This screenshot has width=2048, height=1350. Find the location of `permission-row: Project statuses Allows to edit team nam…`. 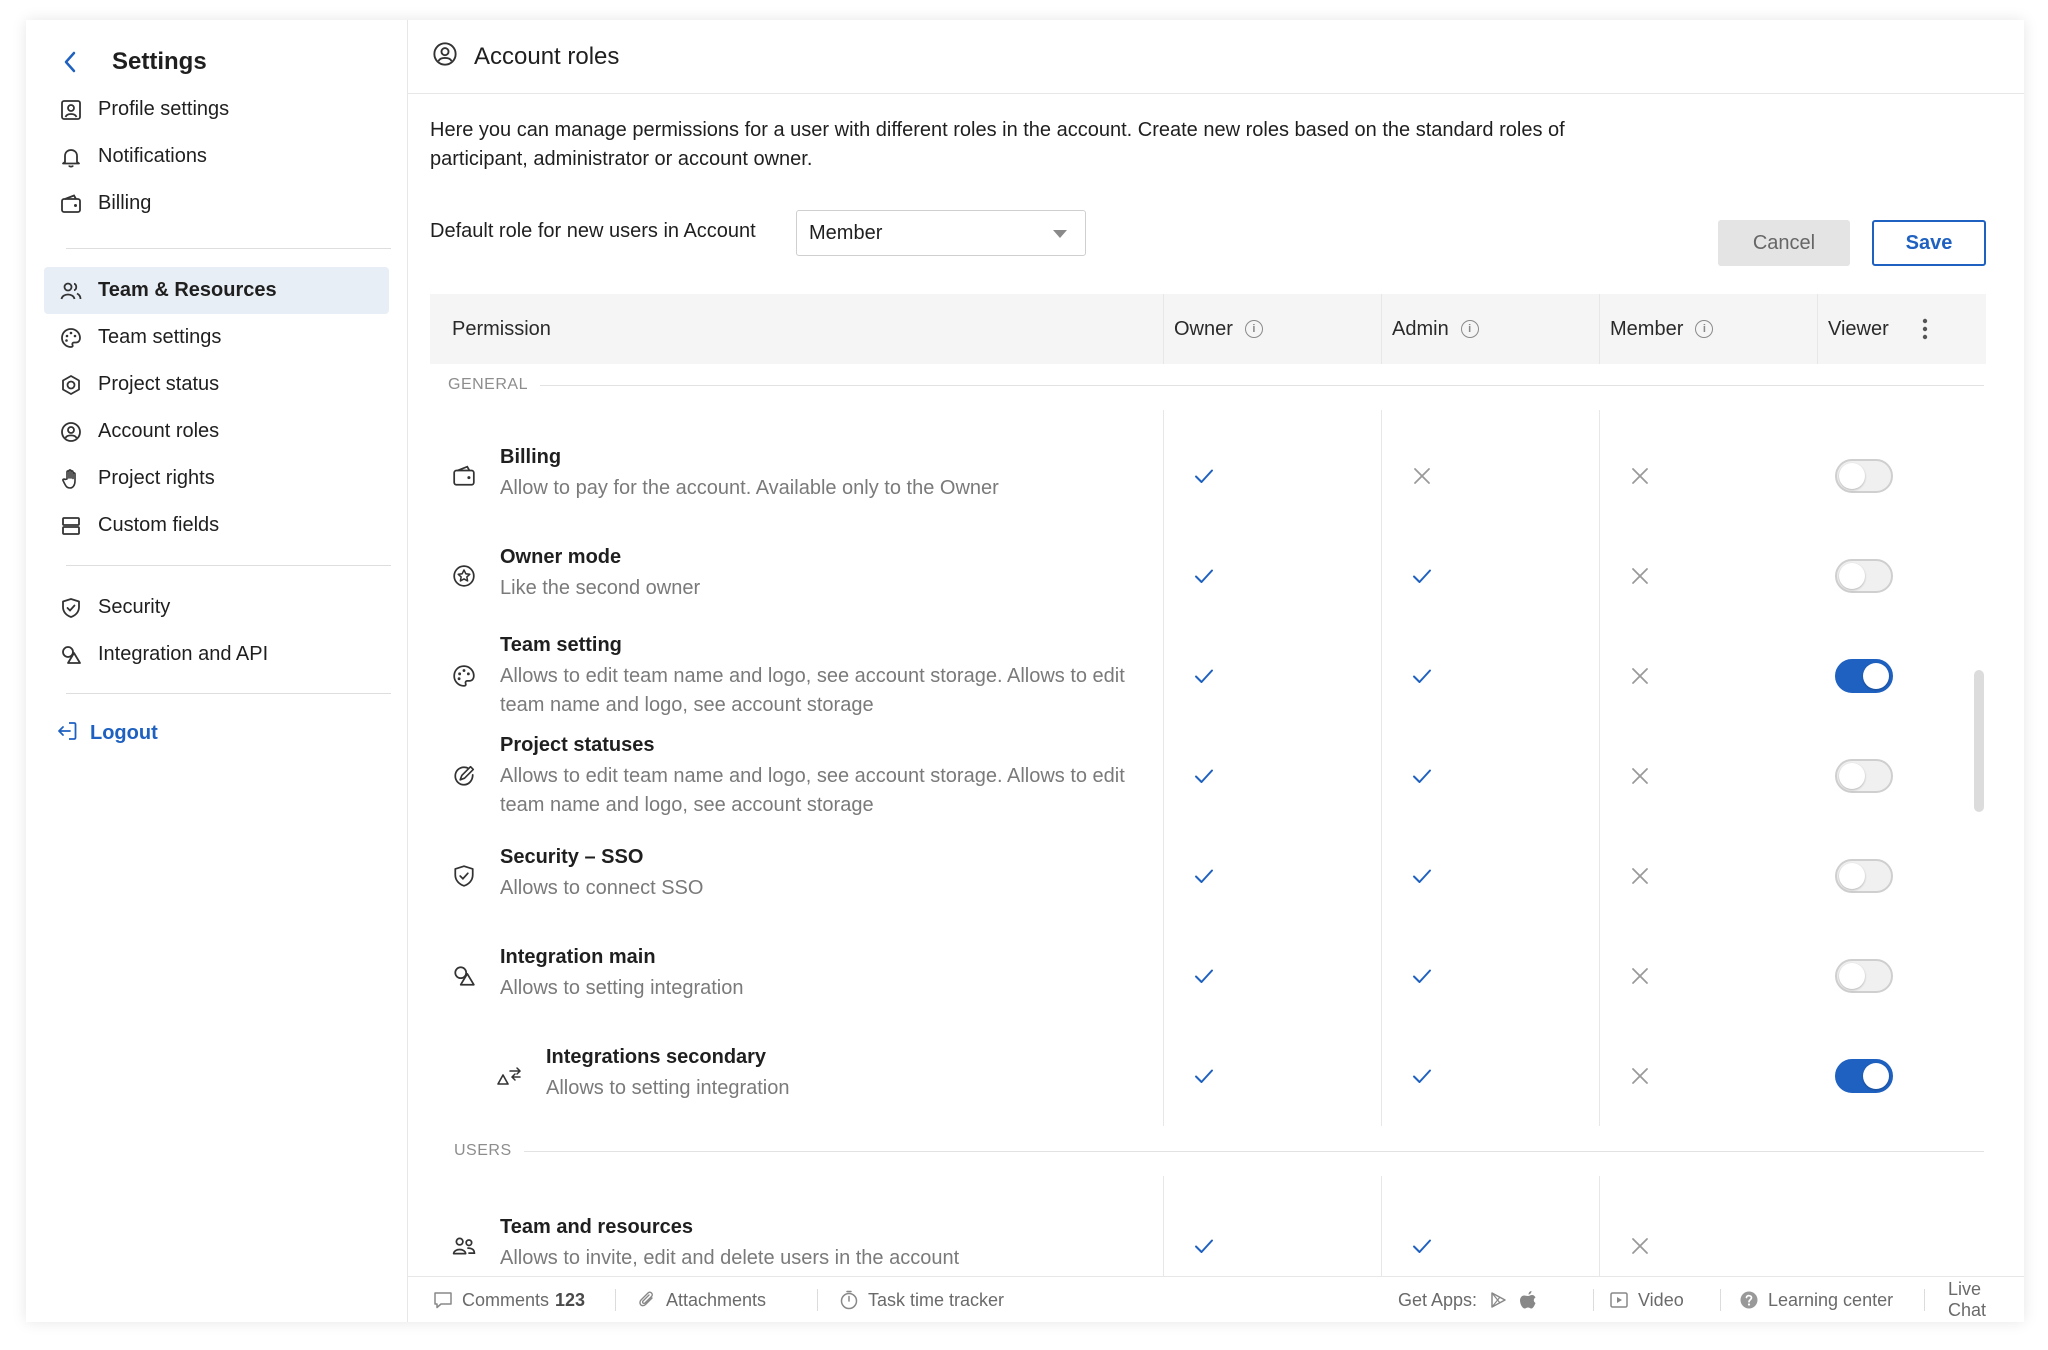

permission-row: Project statuses Allows to edit team nam… is located at coordinates (1208, 776).